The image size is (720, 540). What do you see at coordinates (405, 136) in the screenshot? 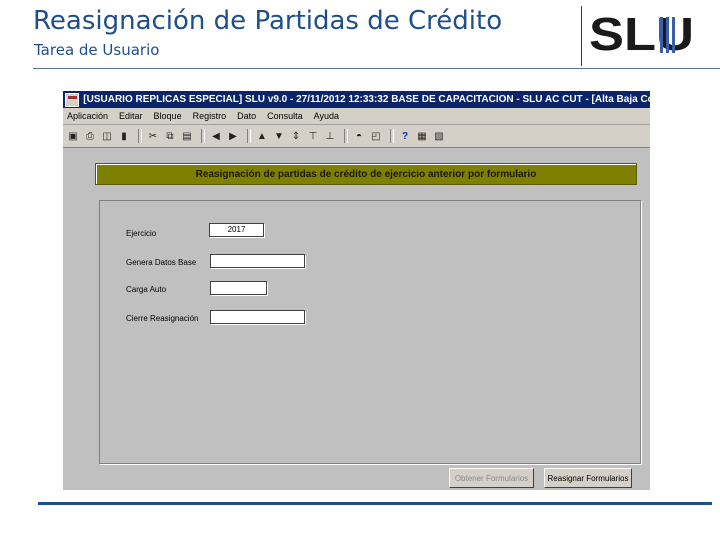
I see `help-icon: ?` at bounding box center [405, 136].